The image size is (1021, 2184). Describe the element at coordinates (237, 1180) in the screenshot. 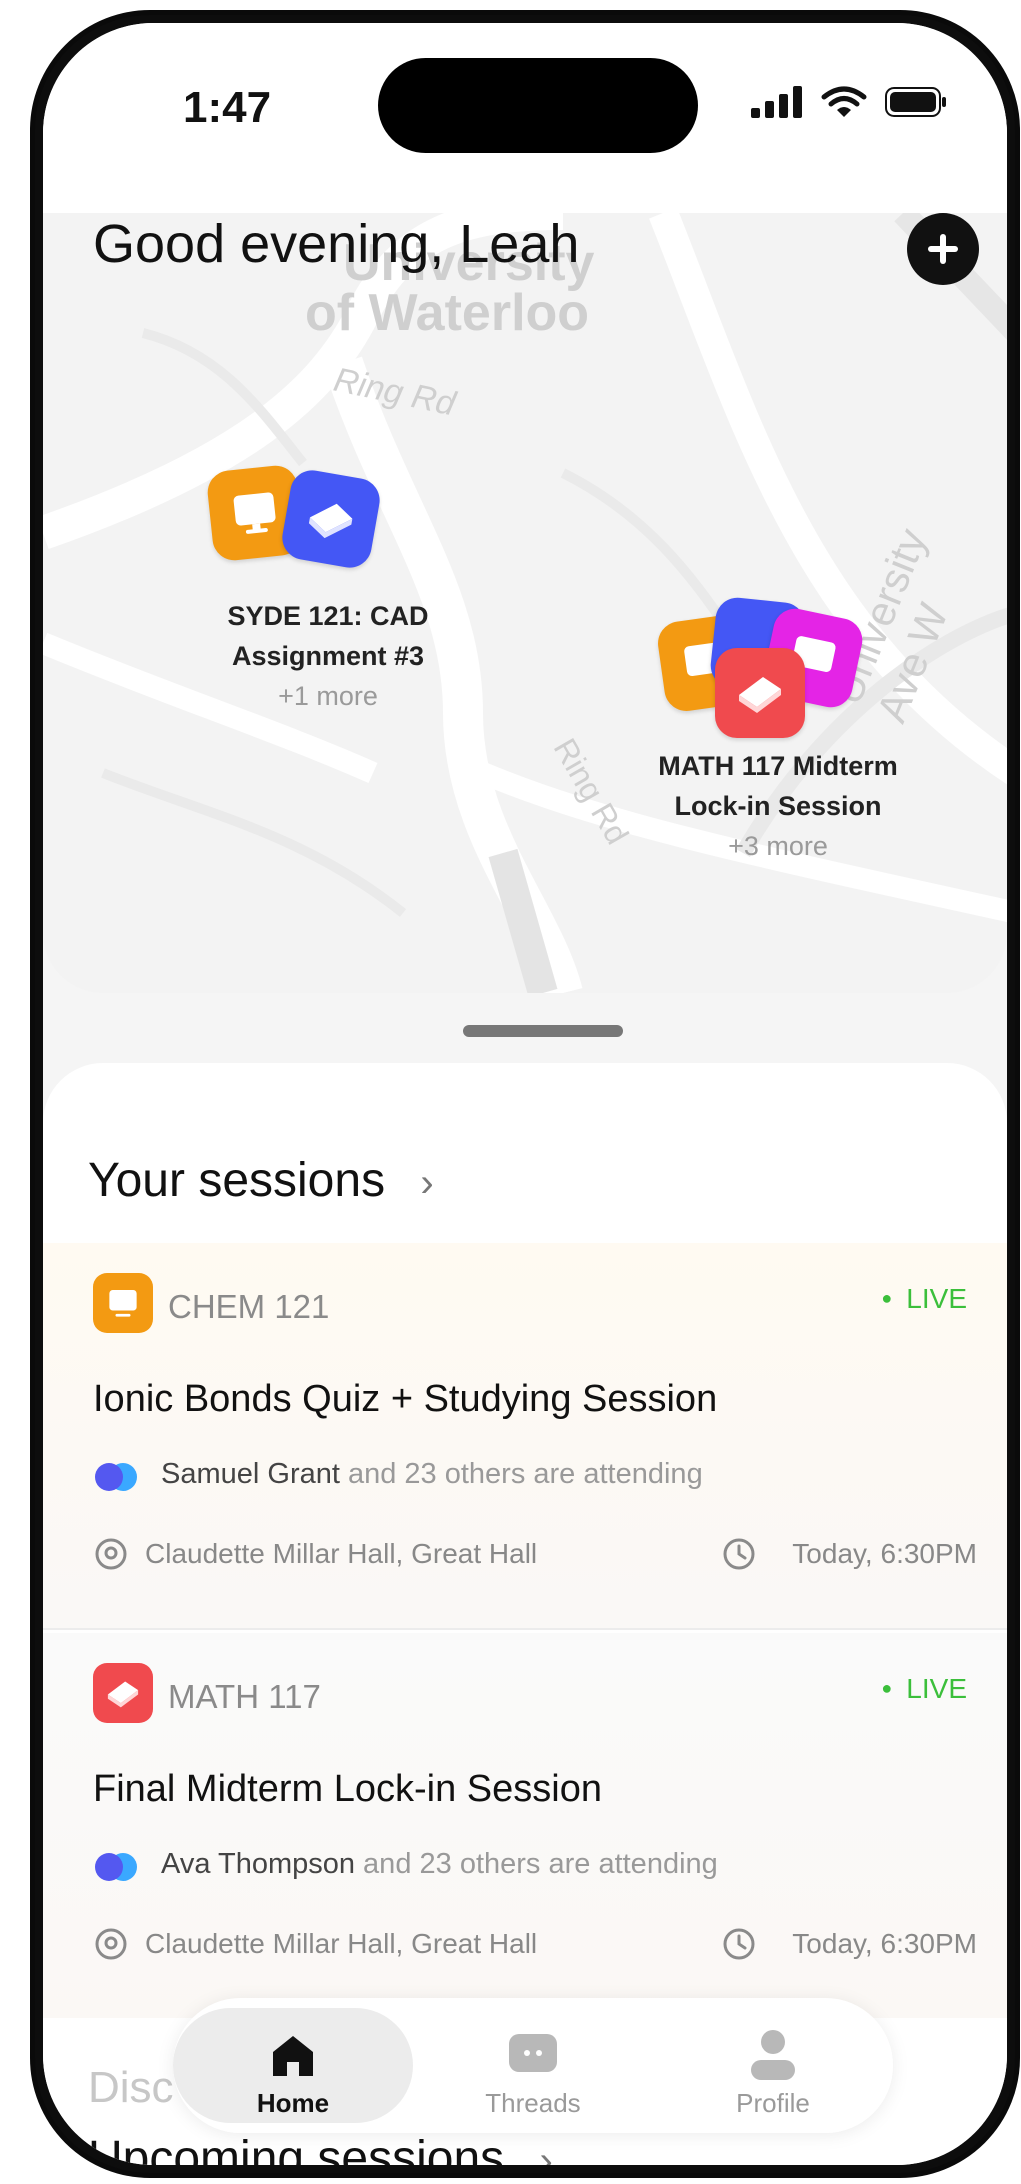

I see `your-sessions-title: Your sessions` at that location.